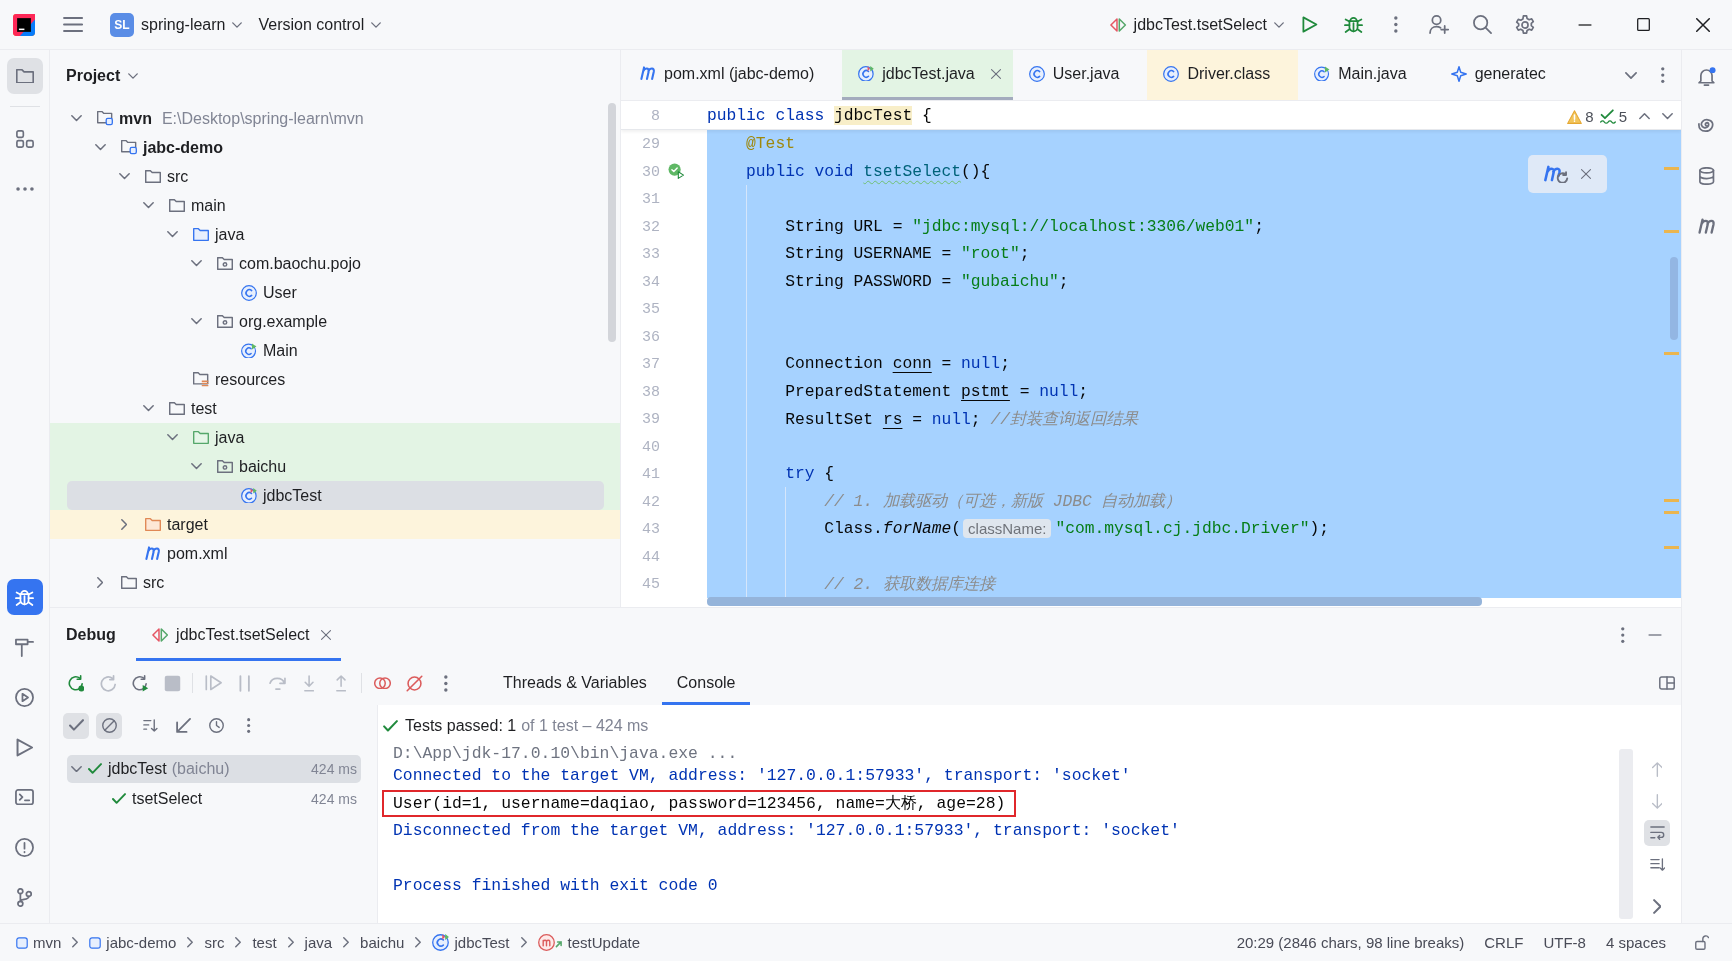  What do you see at coordinates (1707, 176) in the screenshot?
I see `database-icon` at bounding box center [1707, 176].